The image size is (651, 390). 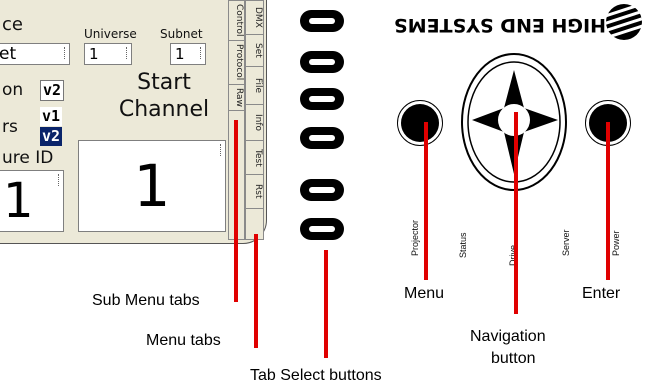 What do you see at coordinates (254, 18) in the screenshot?
I see `submenu-tab-dmx: DMX` at bounding box center [254, 18].